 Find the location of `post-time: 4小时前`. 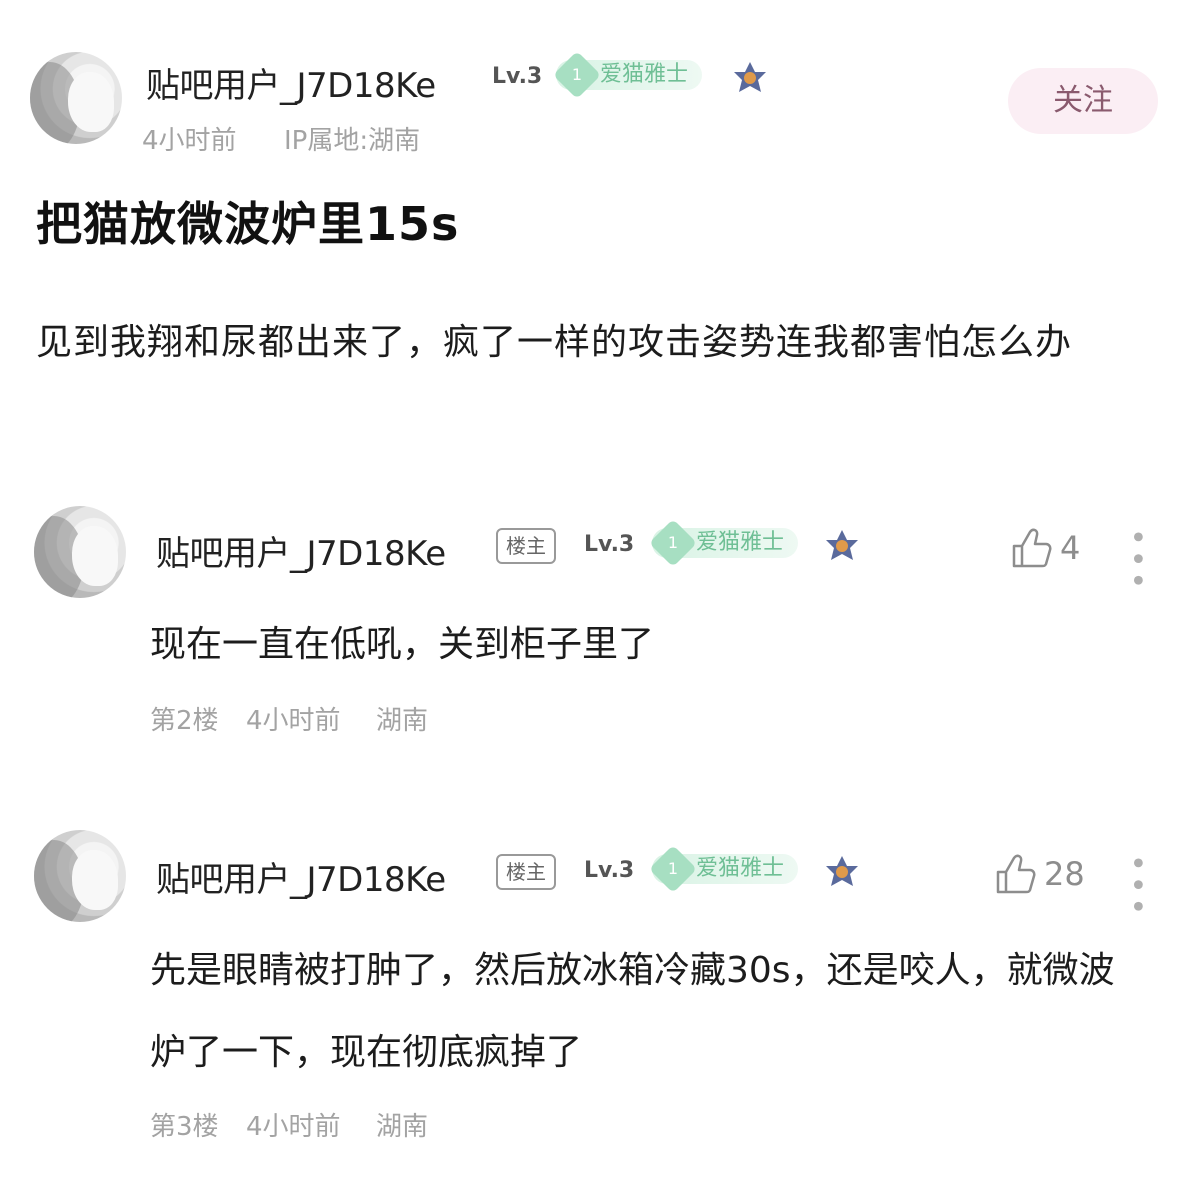

post-time: 4小时前 is located at coordinates (189, 141).